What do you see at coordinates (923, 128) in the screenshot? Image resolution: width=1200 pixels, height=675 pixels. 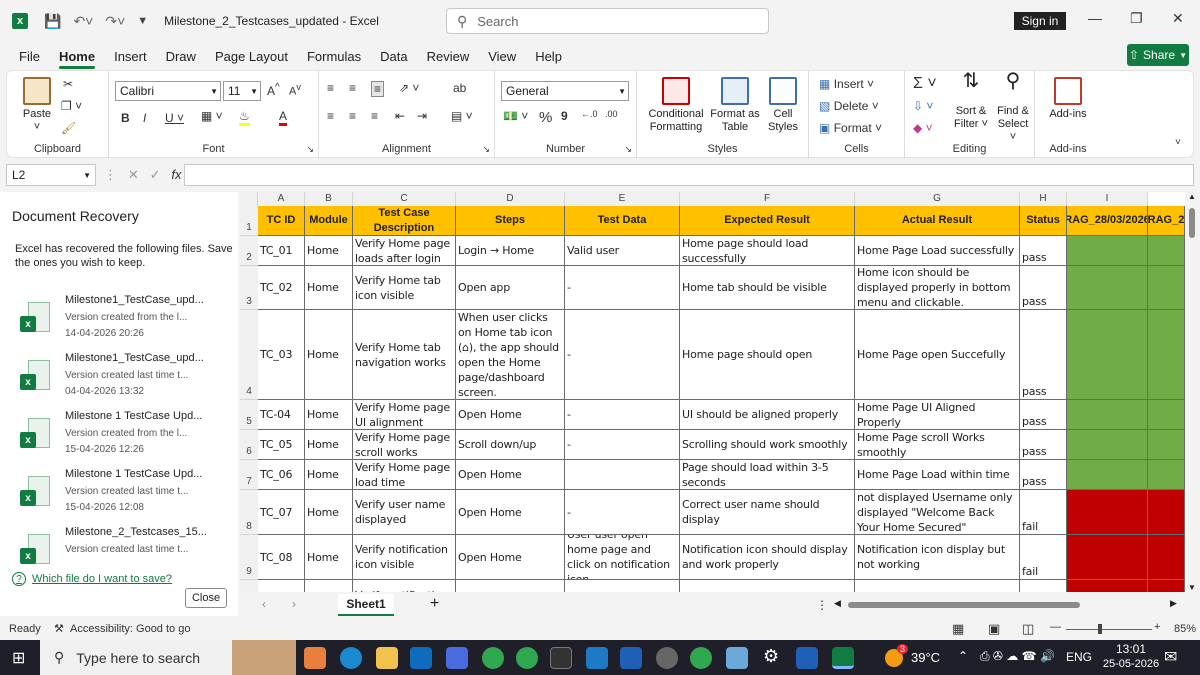 I see `clear-icon: ◆ ˅` at bounding box center [923, 128].